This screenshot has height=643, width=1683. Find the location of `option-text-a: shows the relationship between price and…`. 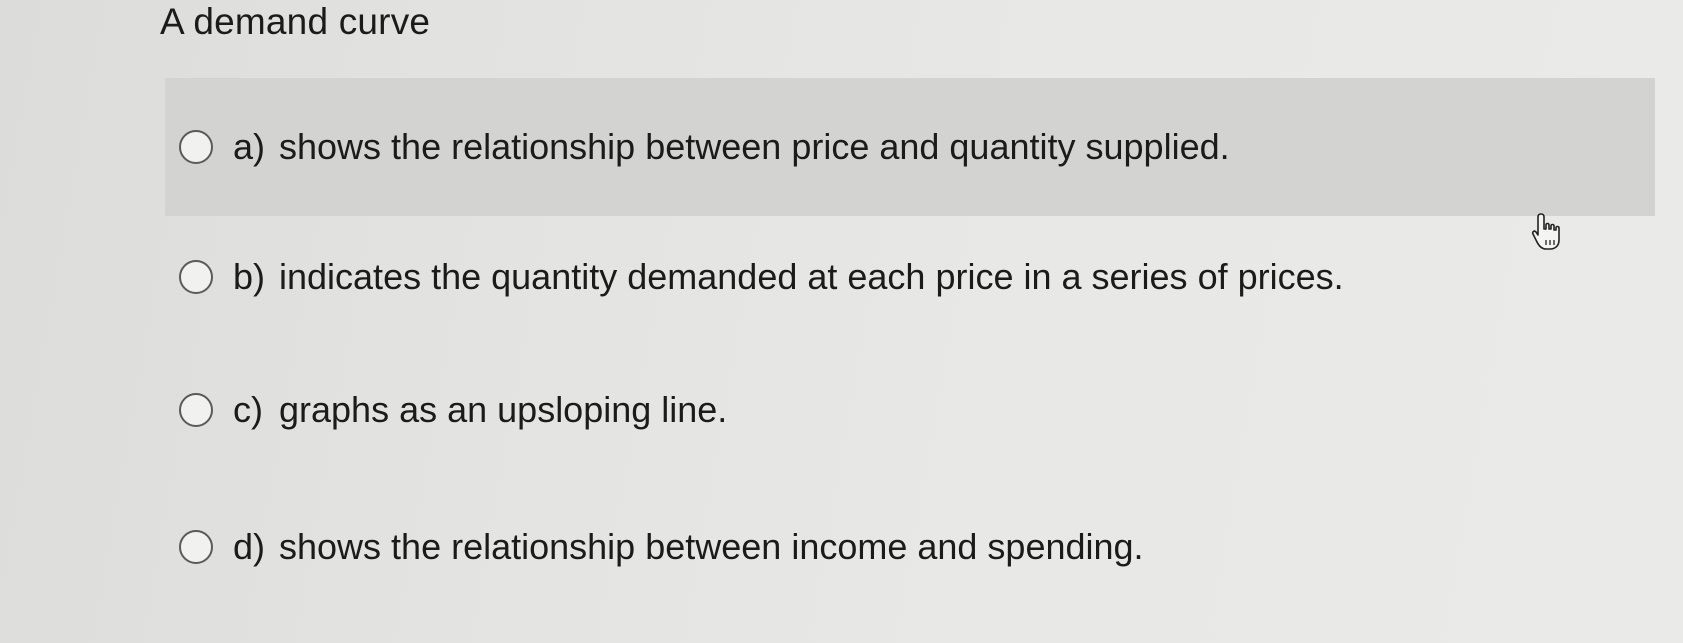

option-text-a: shows the relationship between price and… is located at coordinates (754, 146).